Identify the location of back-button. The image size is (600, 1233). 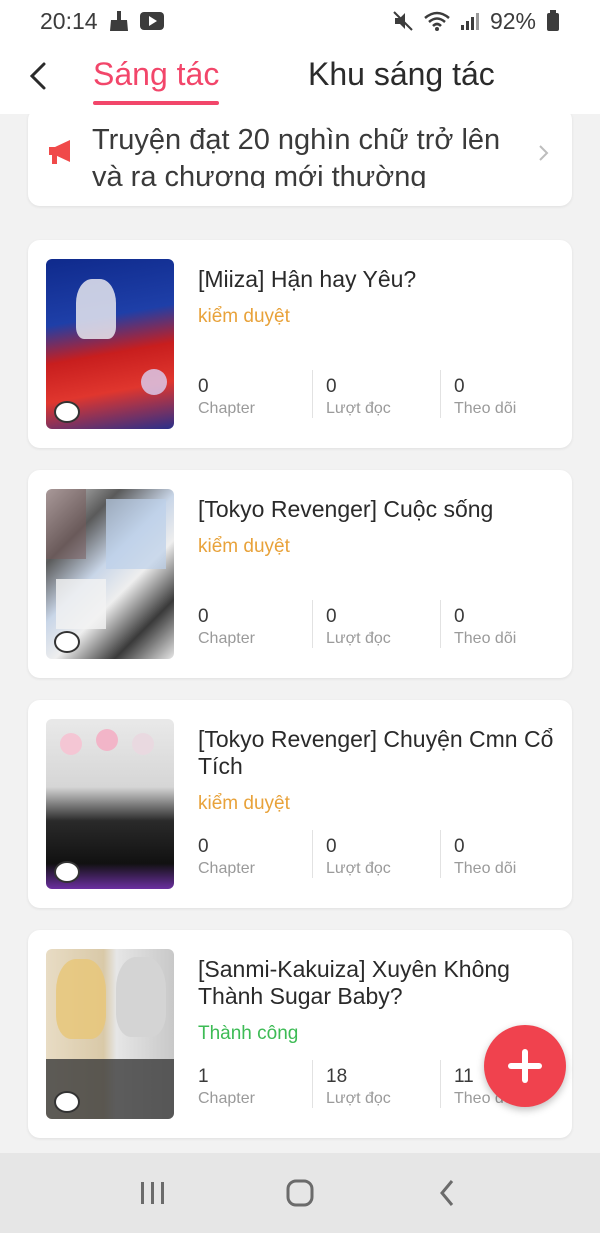
(38, 76).